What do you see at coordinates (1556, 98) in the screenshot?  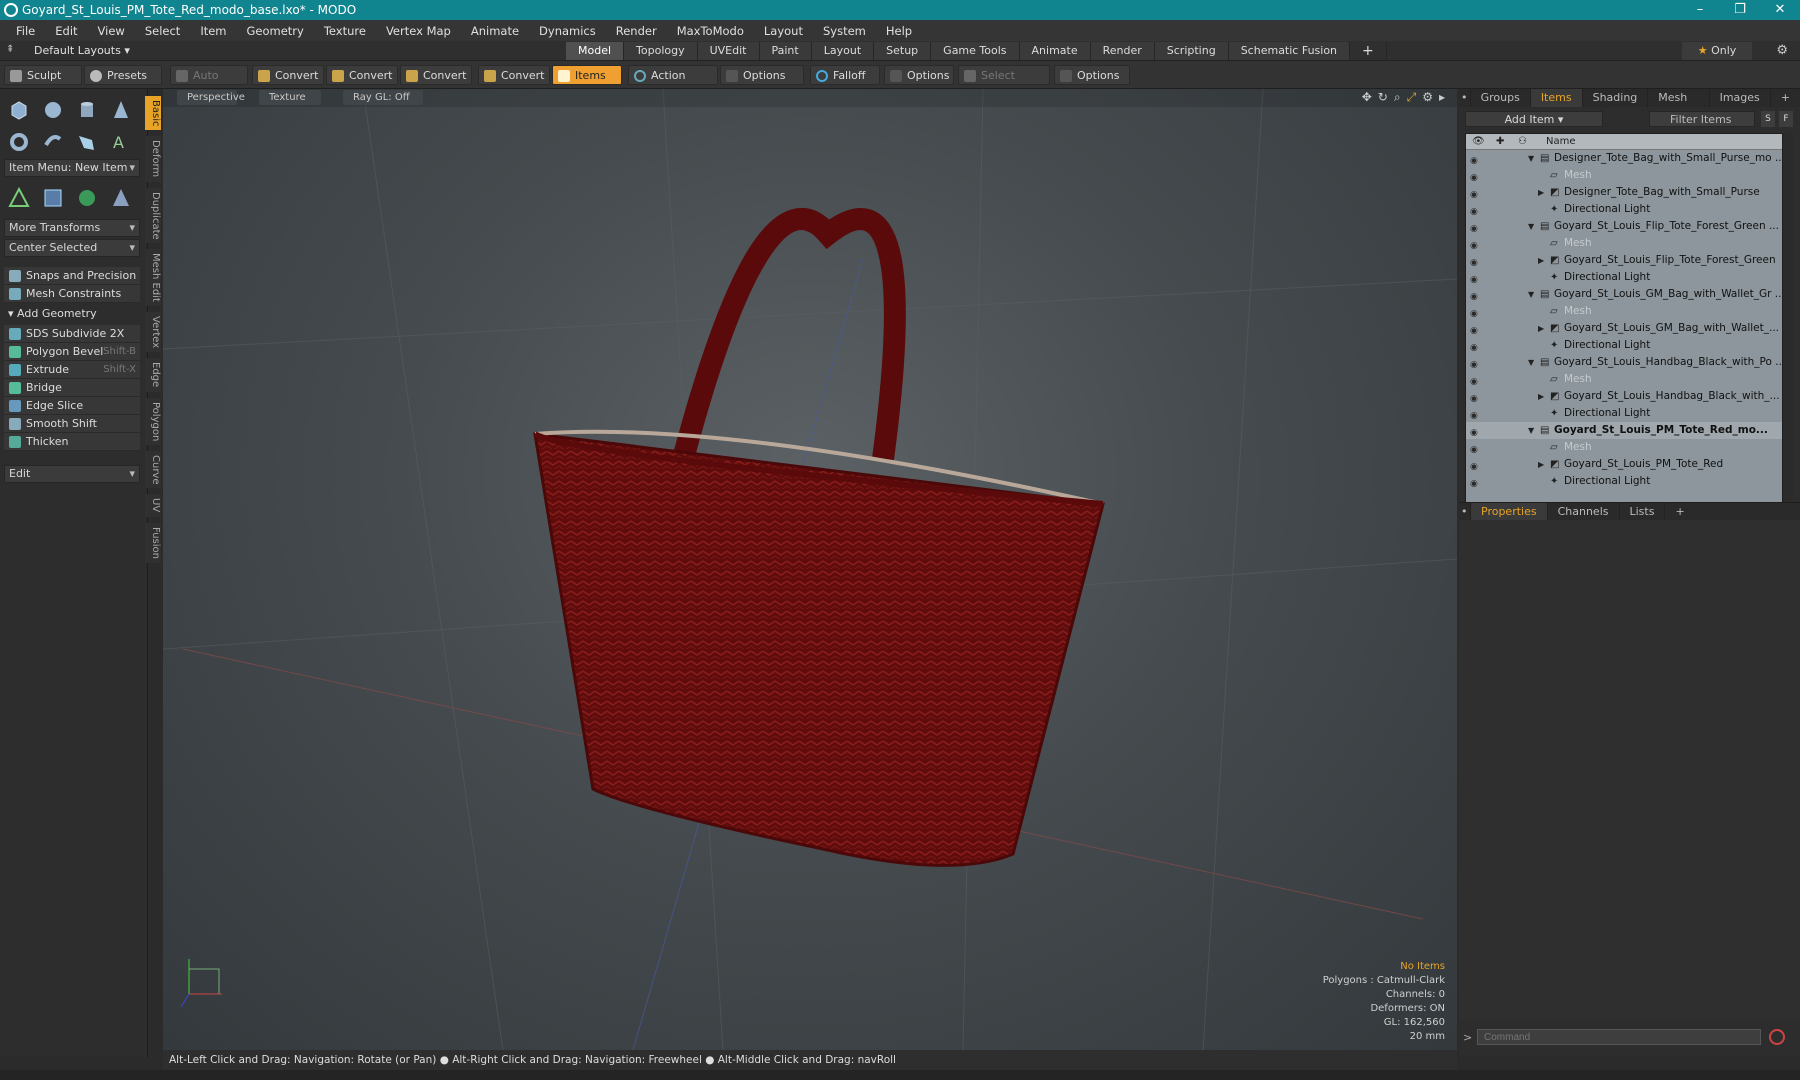 I see `tab-items: Items` at bounding box center [1556, 98].